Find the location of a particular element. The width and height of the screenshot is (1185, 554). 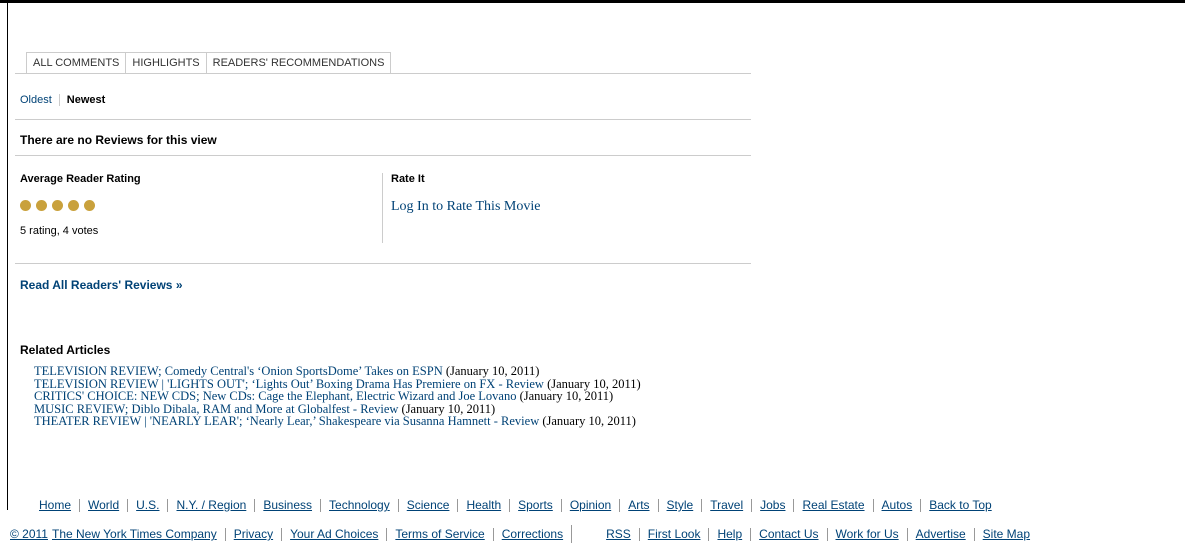

footer-nav-back-to-top: Back to Top is located at coordinates (960, 505).